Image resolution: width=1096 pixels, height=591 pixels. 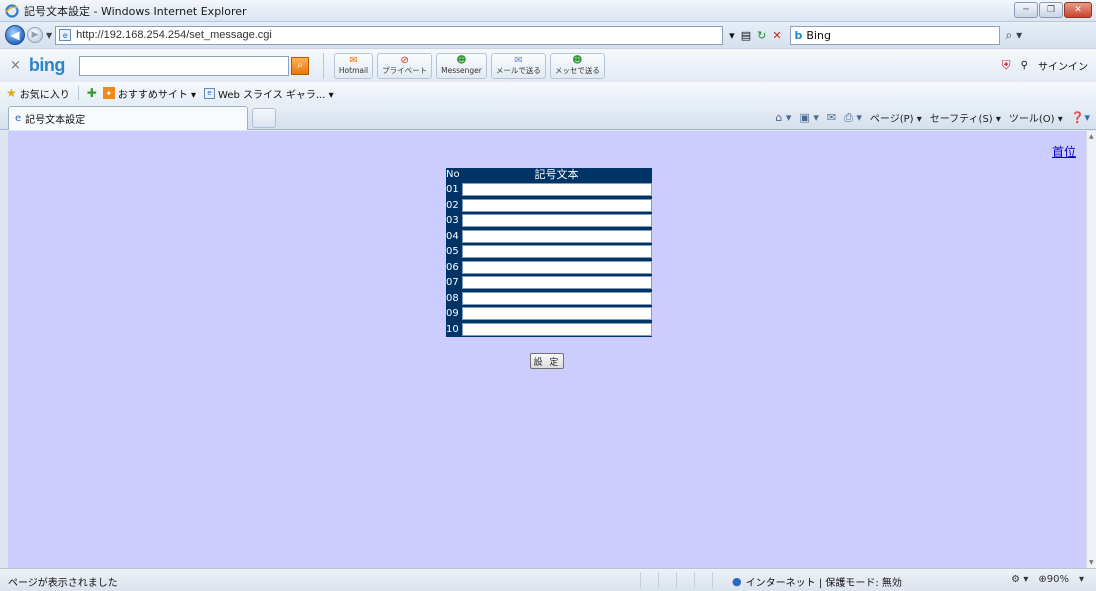 What do you see at coordinates (12, 10) in the screenshot?
I see `ie-logo-icon` at bounding box center [12, 10].